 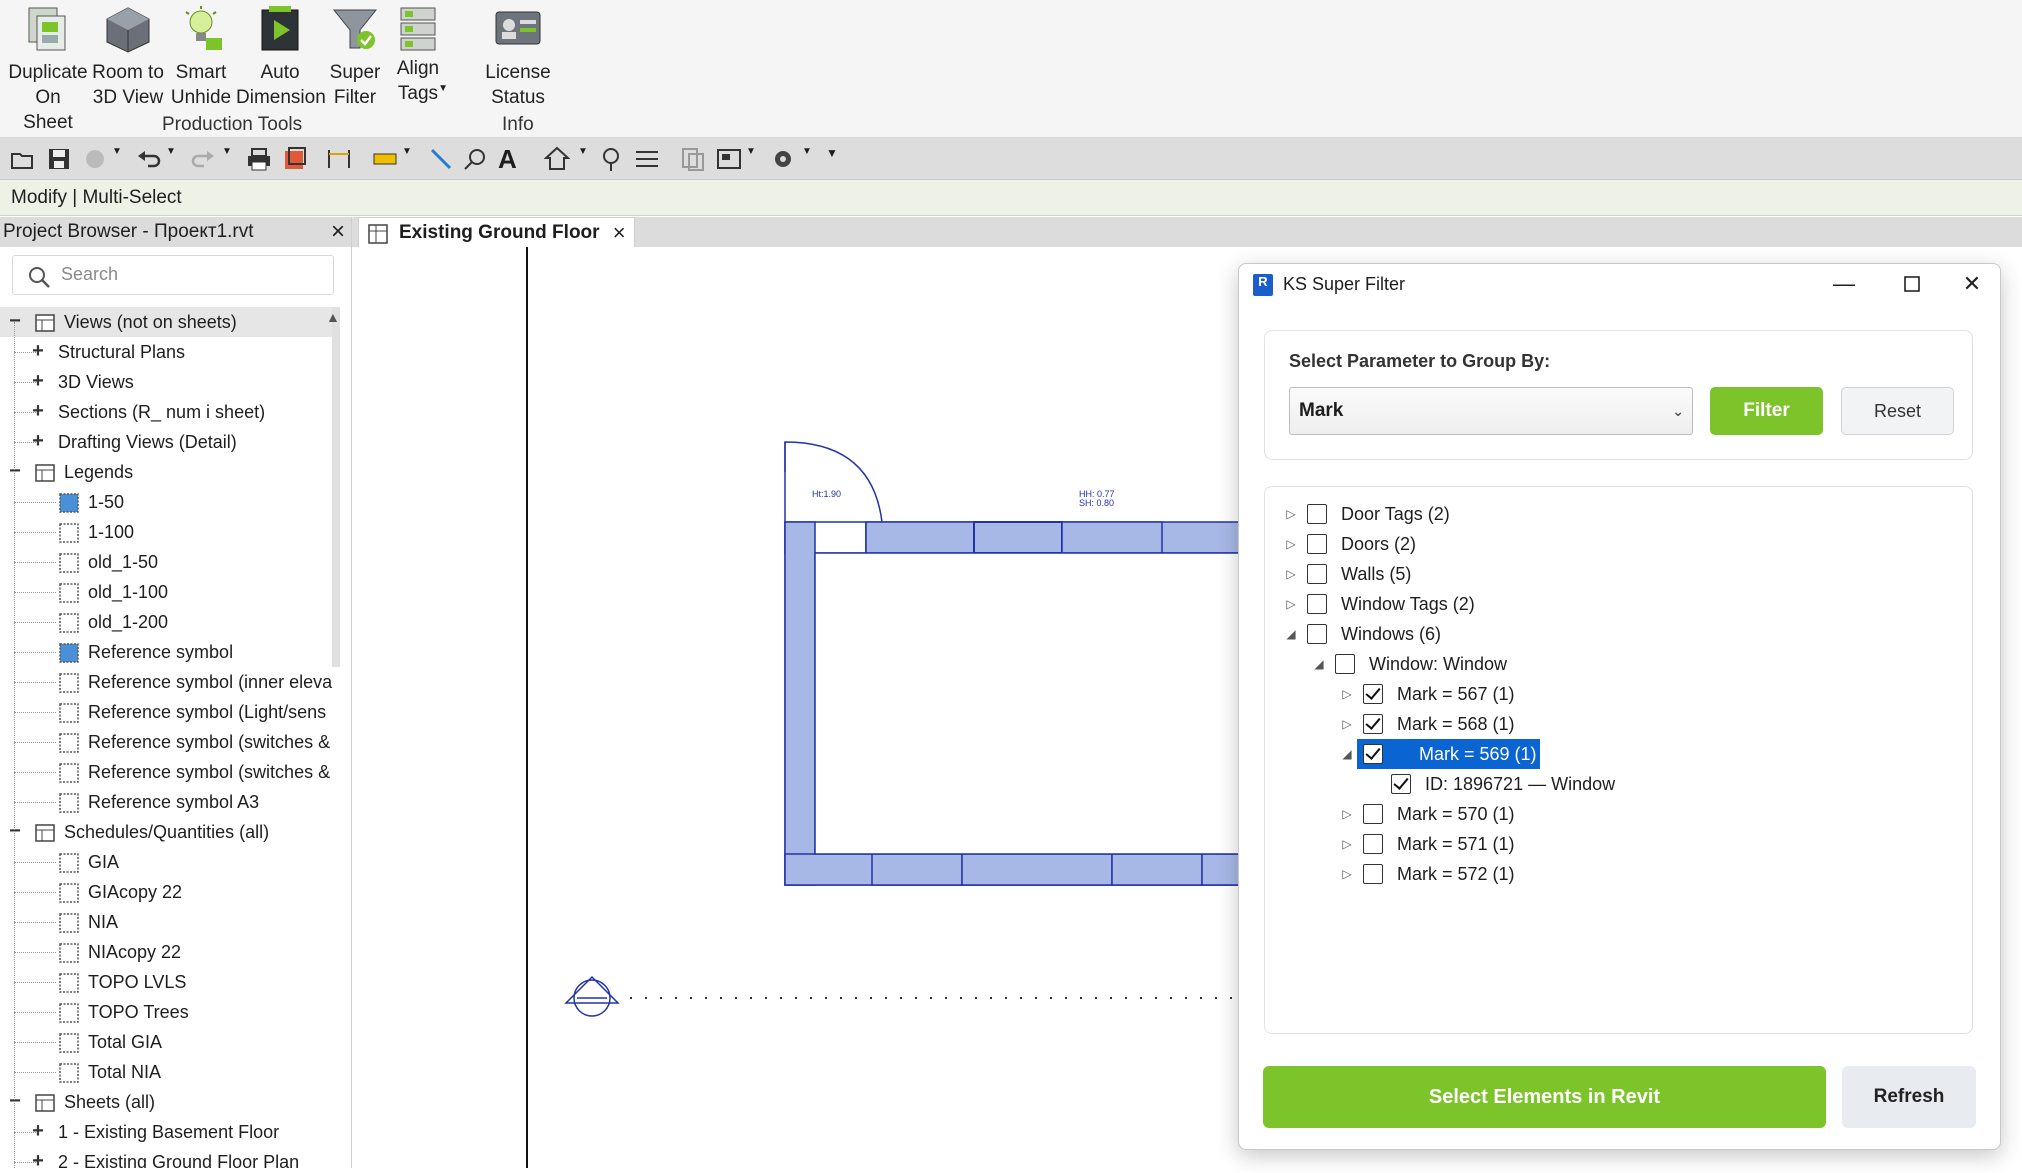 I want to click on tree-item: 1-100, so click(x=168, y=532).